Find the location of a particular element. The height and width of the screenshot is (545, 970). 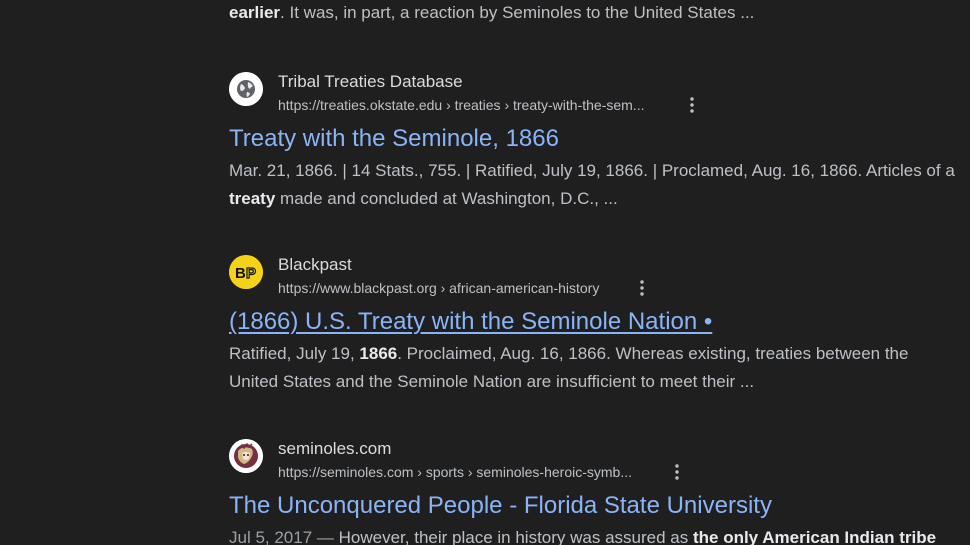

snippet-bold-text: 1866 is located at coordinates (378, 353).